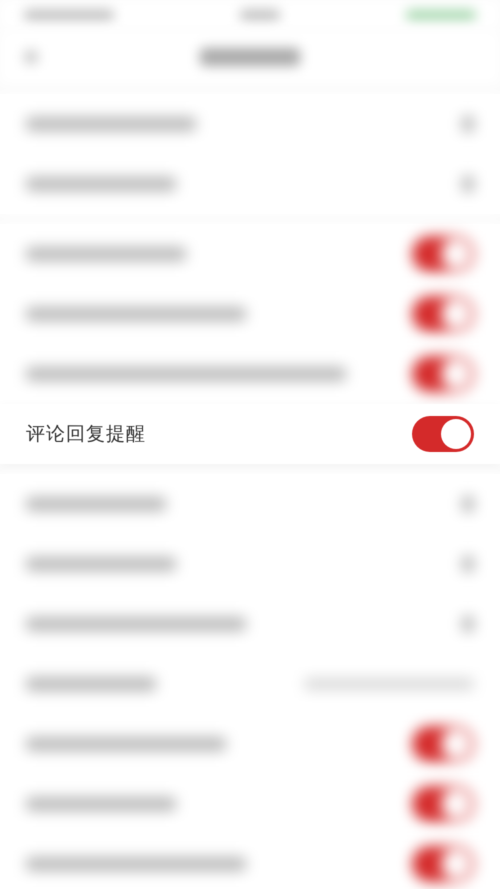 This screenshot has width=500, height=889. Describe the element at coordinates (441, 15) in the screenshot. I see `battery-icon` at that location.